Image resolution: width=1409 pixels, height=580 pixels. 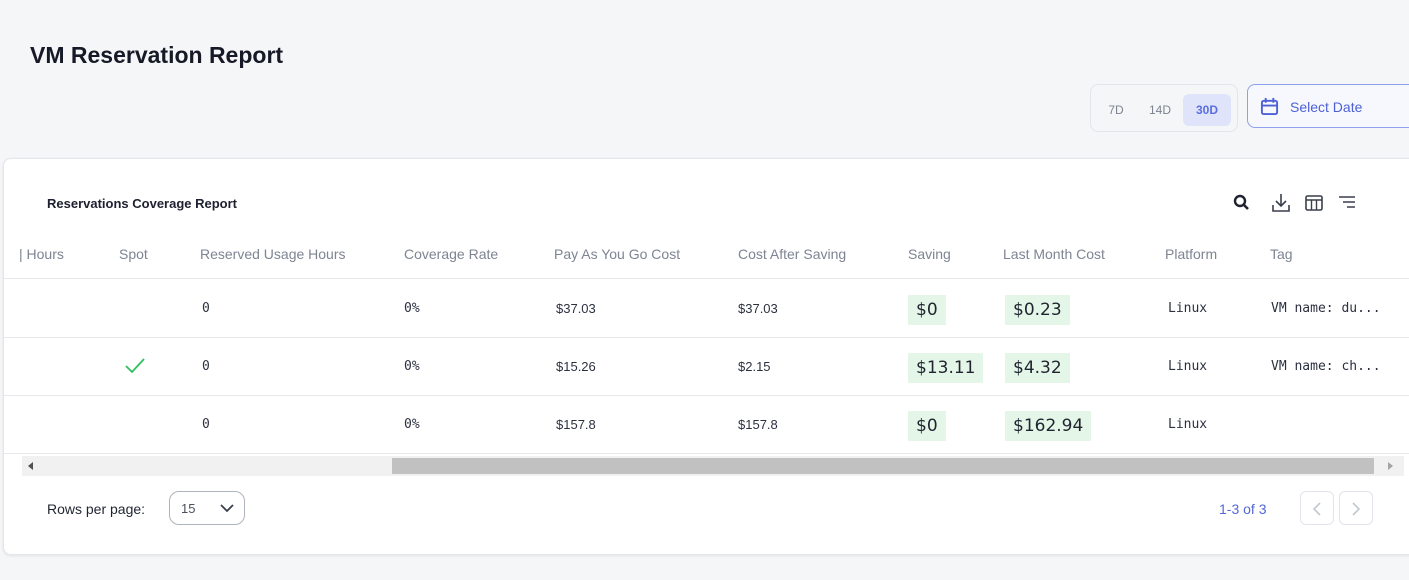 What do you see at coordinates (576, 424) in the screenshot?
I see `pay-as-you-go-cell: $157.8` at bounding box center [576, 424].